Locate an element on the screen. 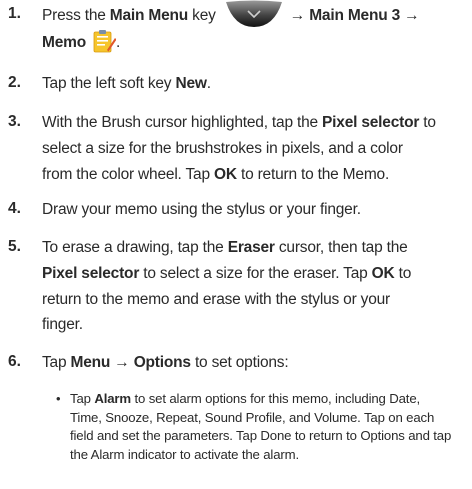 Image resolution: width=472 pixels, height=489 pixels. new-label: New is located at coordinates (191, 83).